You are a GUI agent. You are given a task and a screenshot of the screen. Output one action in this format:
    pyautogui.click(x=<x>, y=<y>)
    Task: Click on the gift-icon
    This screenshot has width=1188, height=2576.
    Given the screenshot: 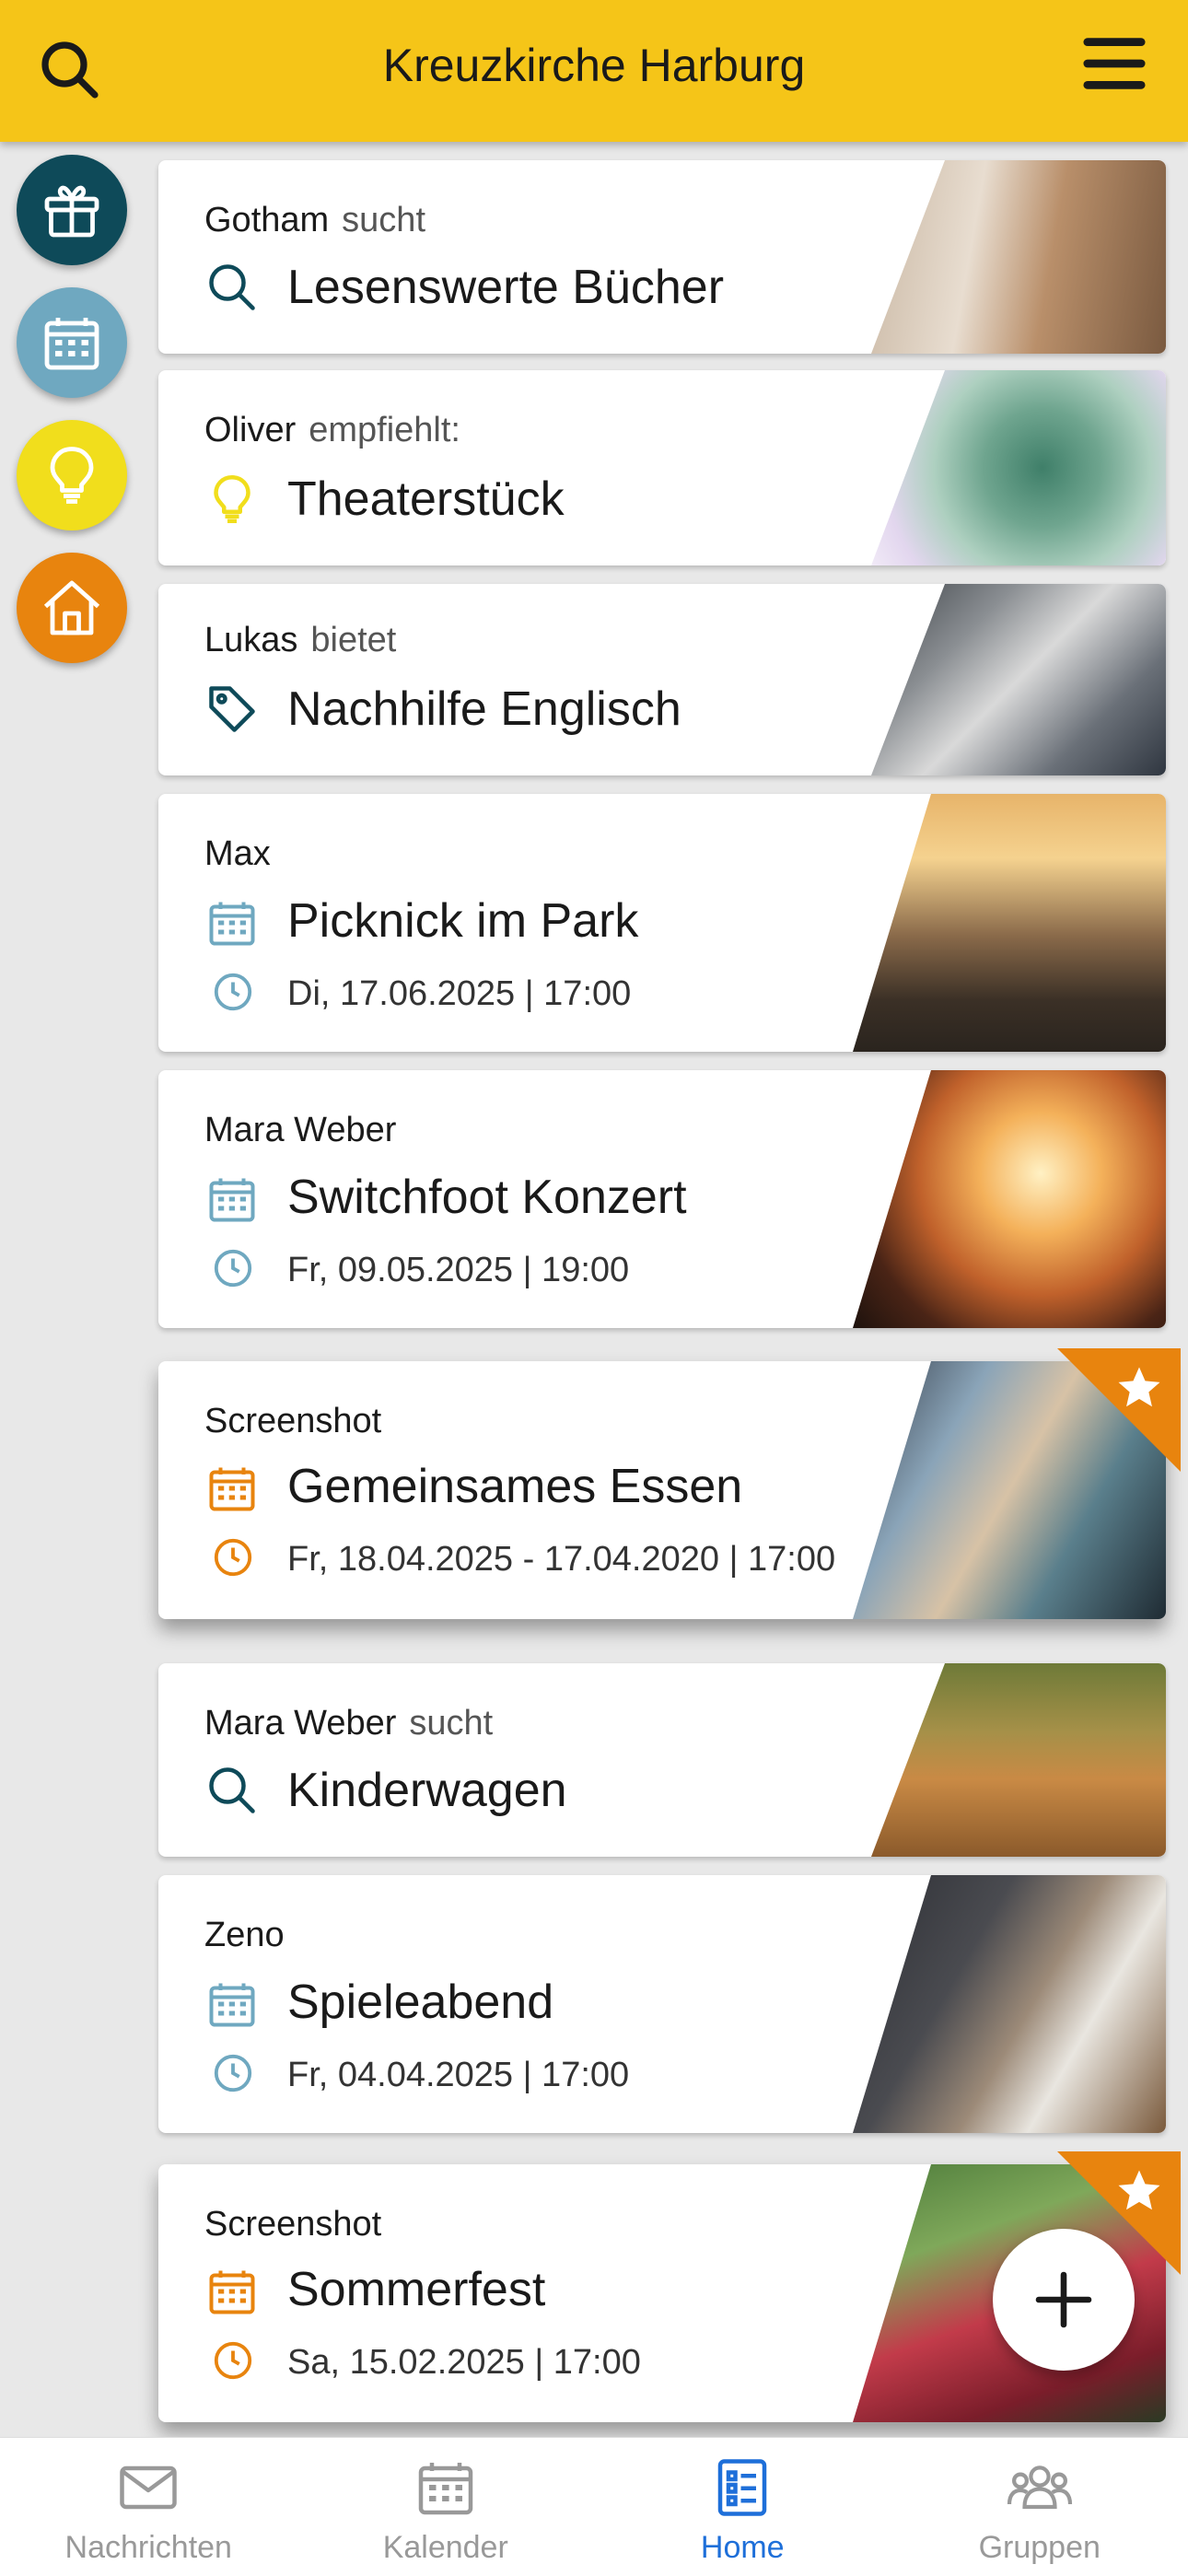 What is the action you would take?
    pyautogui.click(x=72, y=210)
    